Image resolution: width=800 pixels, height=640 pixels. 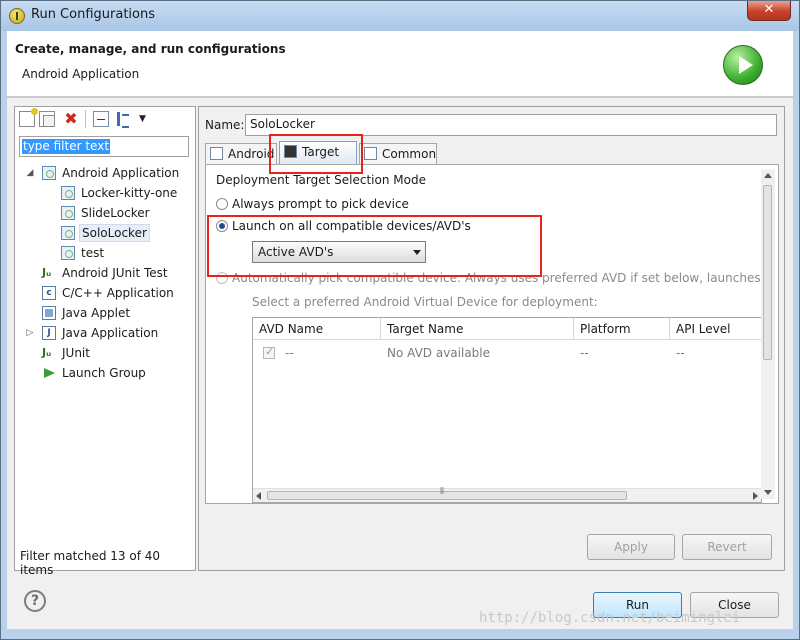 I want to click on java-app-icon: J, so click(x=49, y=333).